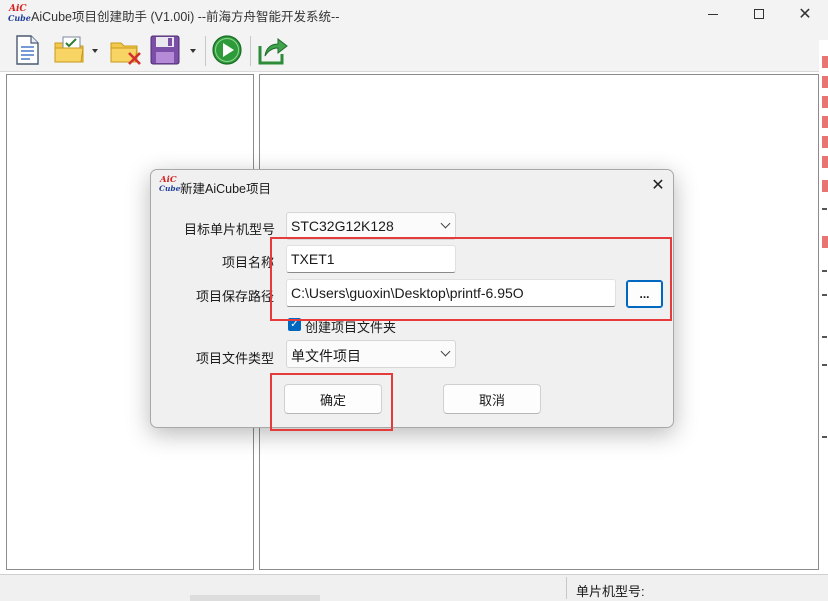  I want to click on file-type-select-value: 单文件项目, so click(326, 356).